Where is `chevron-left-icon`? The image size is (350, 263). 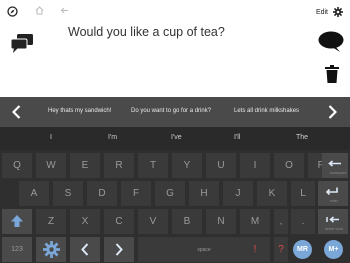 chevron-left-icon is located at coordinates (85, 249).